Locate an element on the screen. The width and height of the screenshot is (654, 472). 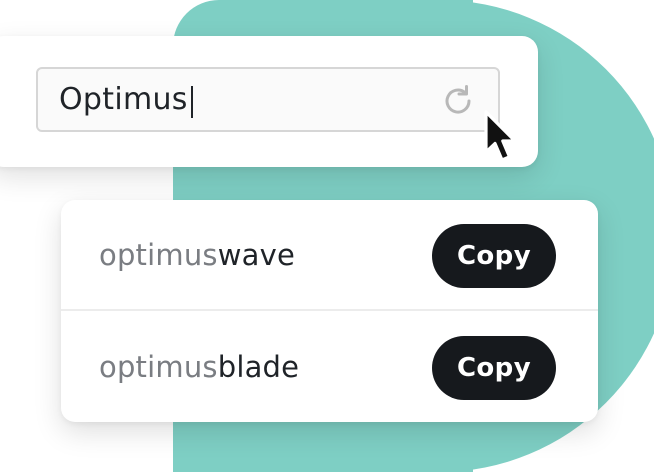
text-caret is located at coordinates (191, 101).